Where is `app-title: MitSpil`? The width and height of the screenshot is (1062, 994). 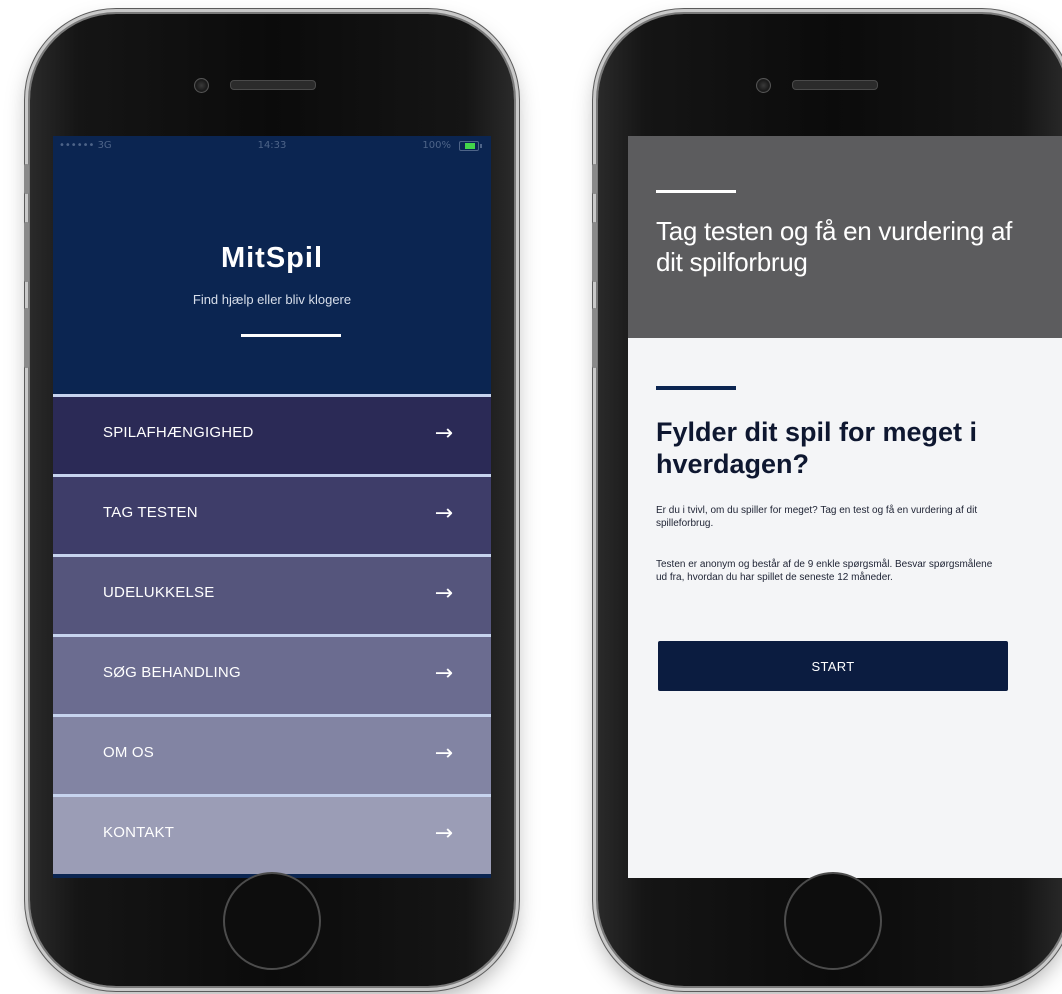
app-title: MitSpil is located at coordinates (272, 258).